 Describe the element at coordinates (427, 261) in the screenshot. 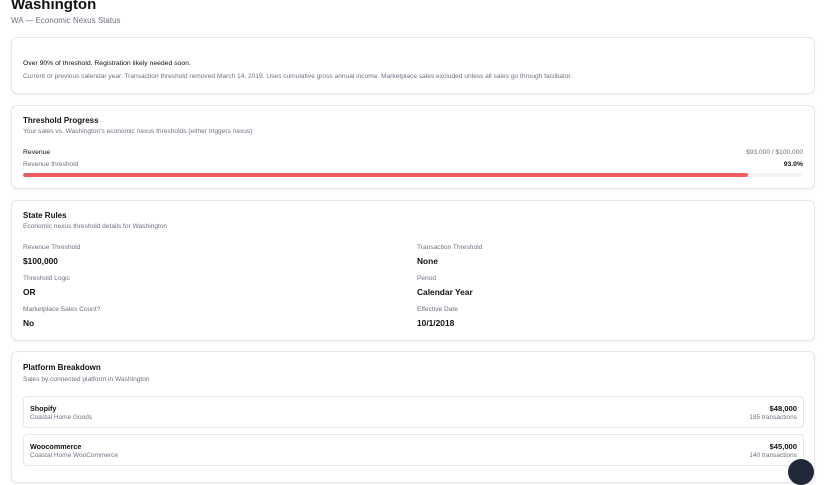

I see `rule-value-transaction-threshold: None` at that location.